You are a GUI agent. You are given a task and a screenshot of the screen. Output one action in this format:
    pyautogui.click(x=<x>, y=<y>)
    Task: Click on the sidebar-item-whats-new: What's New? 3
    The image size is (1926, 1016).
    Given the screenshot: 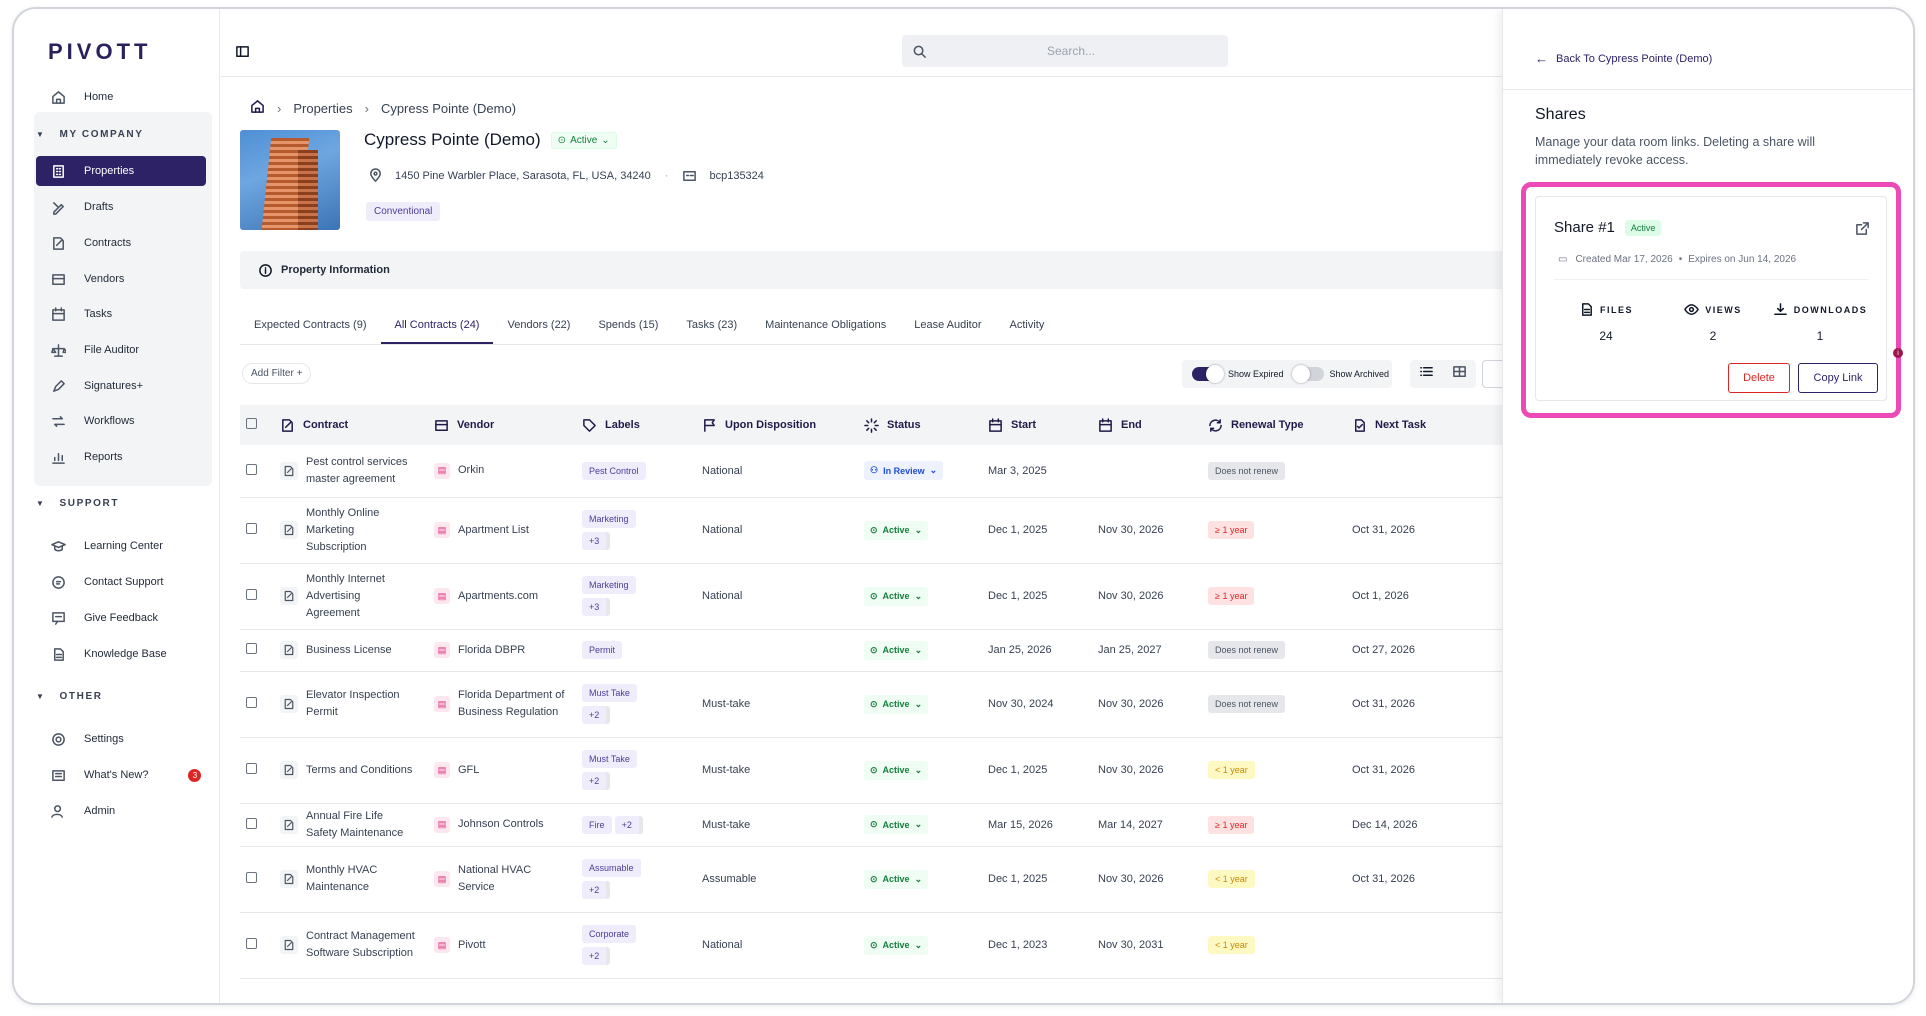 What is the action you would take?
    pyautogui.click(x=121, y=775)
    